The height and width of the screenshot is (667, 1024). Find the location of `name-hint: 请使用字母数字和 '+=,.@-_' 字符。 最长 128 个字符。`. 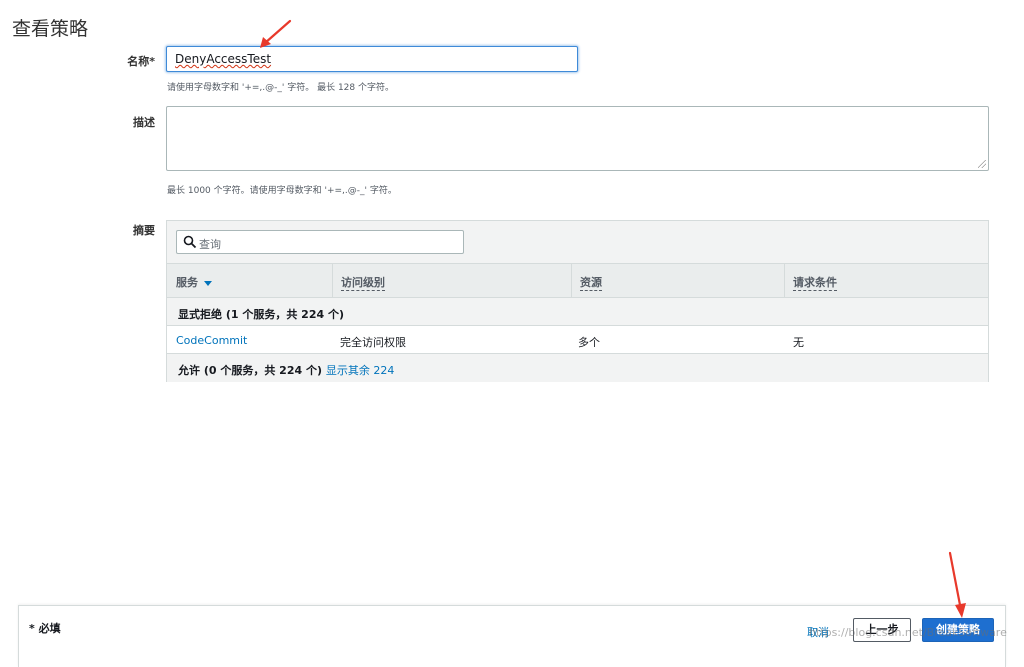

name-hint: 请使用字母数字和 '+=,.@-_' 字符。 最长 128 个字符。 is located at coordinates (280, 88).